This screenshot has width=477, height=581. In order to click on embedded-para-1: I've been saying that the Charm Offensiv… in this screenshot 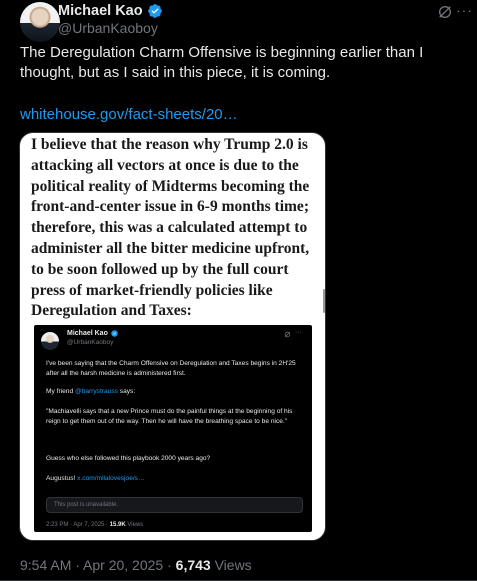, I will do `click(171, 368)`.